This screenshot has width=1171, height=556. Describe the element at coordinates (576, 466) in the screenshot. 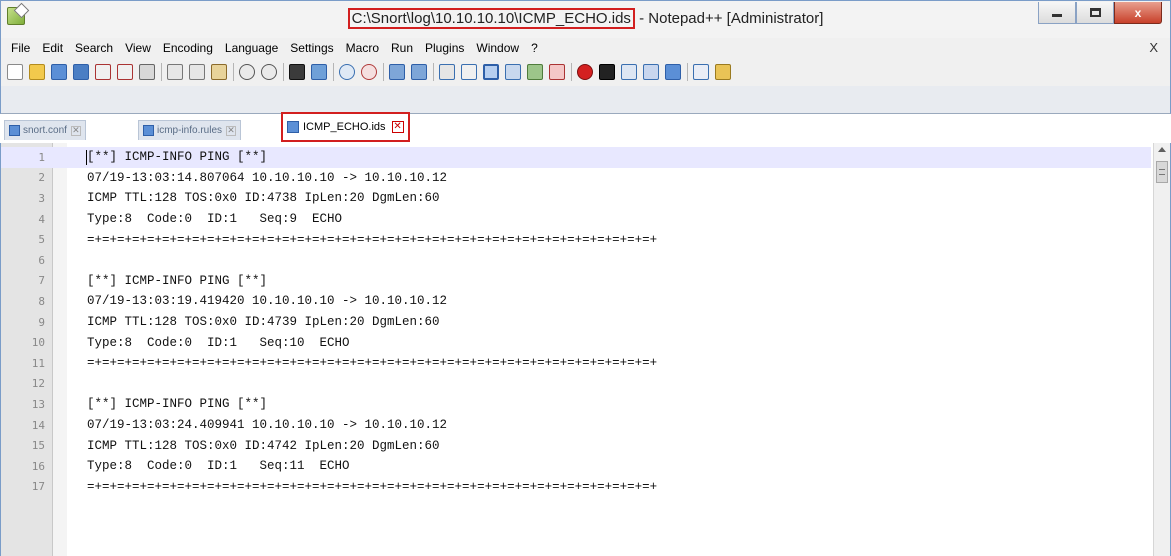

I see `editor-line: 16 Type:8 Code:0 ID:1 Seq:11 ECHO` at that location.